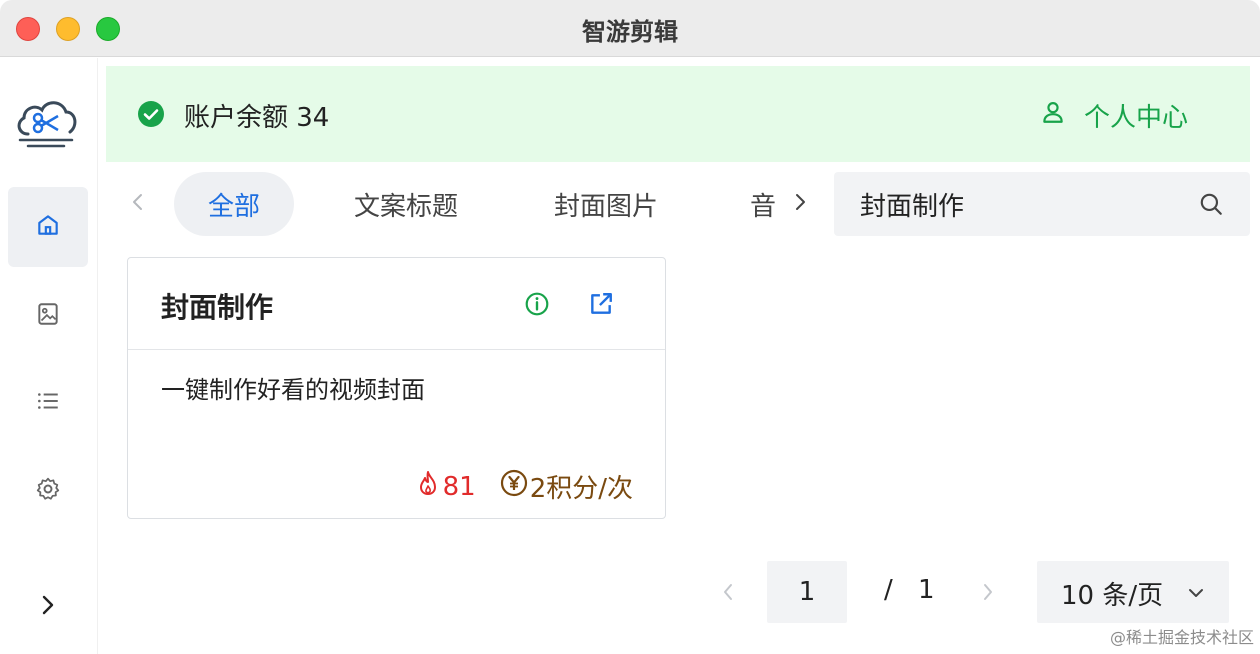 The image size is (1260, 654). I want to click on hot-count-value: 81, so click(459, 486).